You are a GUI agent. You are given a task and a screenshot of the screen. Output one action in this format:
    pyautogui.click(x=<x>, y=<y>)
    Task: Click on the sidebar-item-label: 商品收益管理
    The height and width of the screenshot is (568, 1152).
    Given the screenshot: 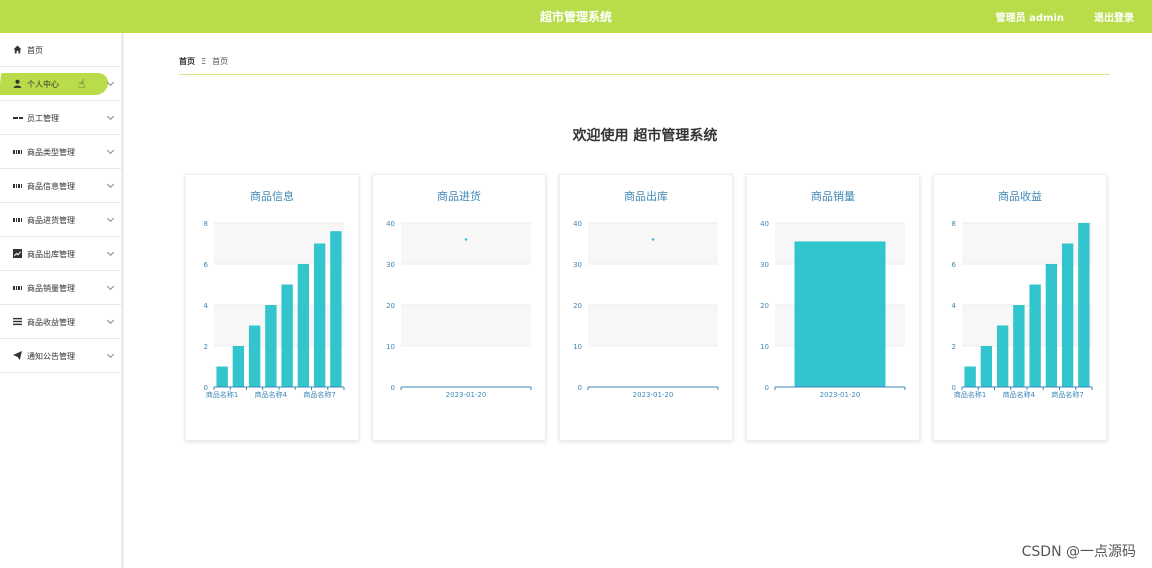 What is the action you would take?
    pyautogui.click(x=51, y=322)
    